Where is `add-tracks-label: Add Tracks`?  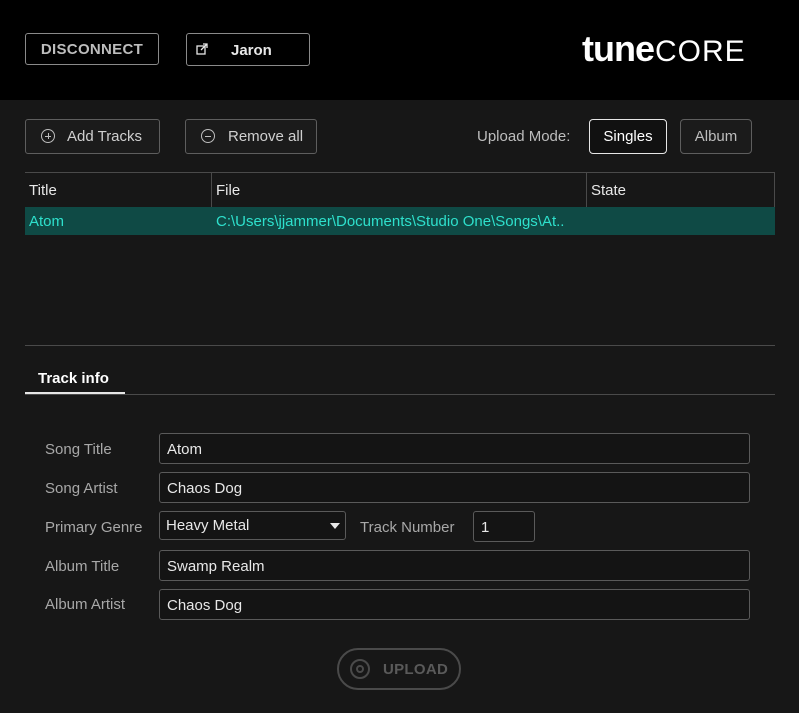
add-tracks-label: Add Tracks is located at coordinates (105, 136).